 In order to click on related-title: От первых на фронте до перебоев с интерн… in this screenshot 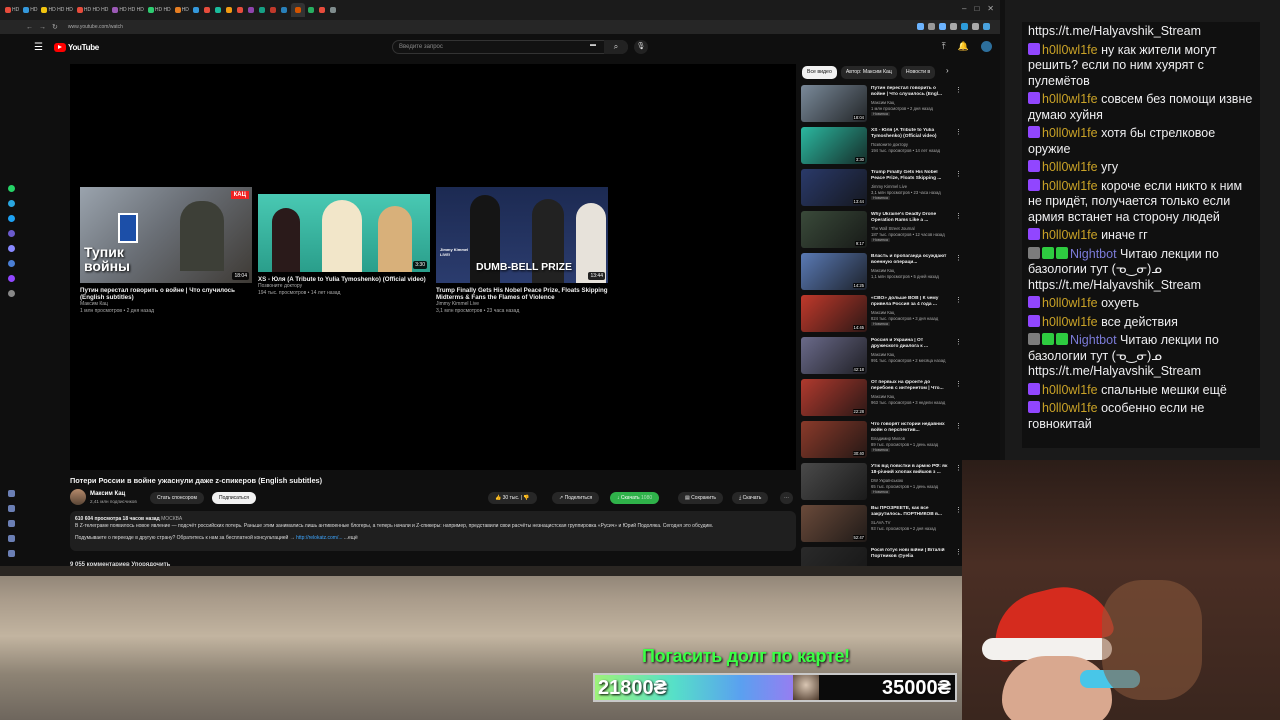, I will do `click(911, 386)`.